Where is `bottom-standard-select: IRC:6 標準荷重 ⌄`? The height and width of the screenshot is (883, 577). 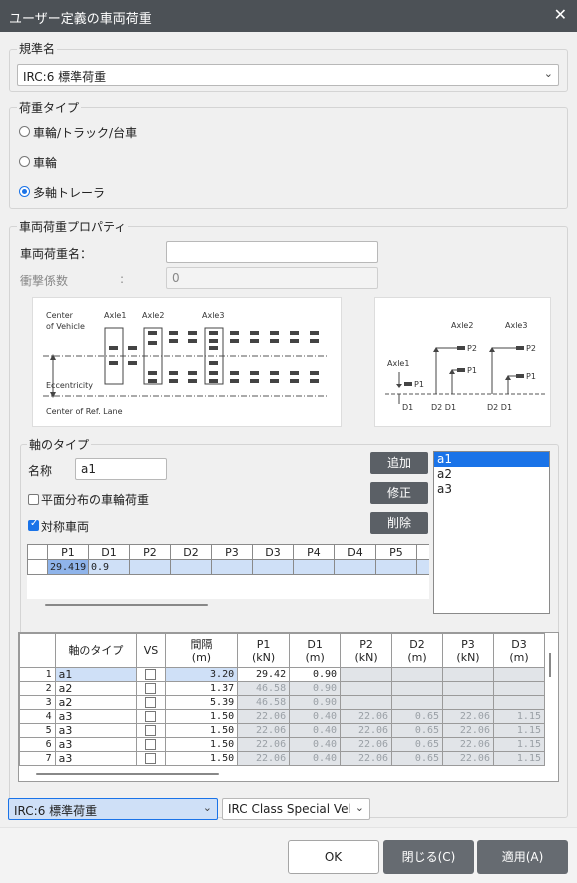 bottom-standard-select: IRC:6 標準荷重 ⌄ is located at coordinates (113, 809).